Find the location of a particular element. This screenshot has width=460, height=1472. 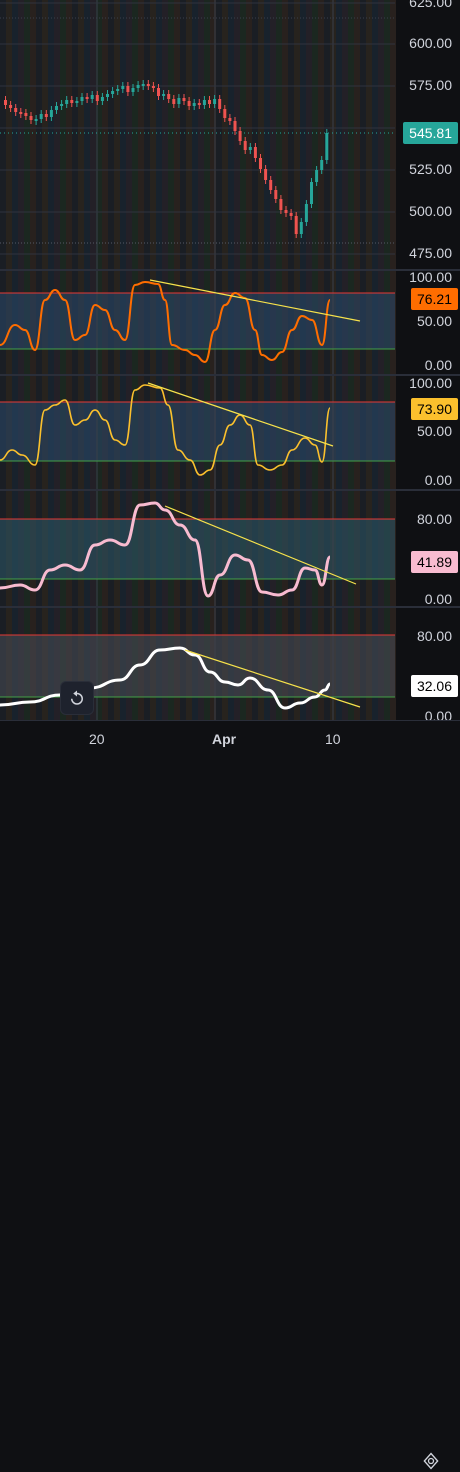

ind2-band is located at coordinates (197, 431).